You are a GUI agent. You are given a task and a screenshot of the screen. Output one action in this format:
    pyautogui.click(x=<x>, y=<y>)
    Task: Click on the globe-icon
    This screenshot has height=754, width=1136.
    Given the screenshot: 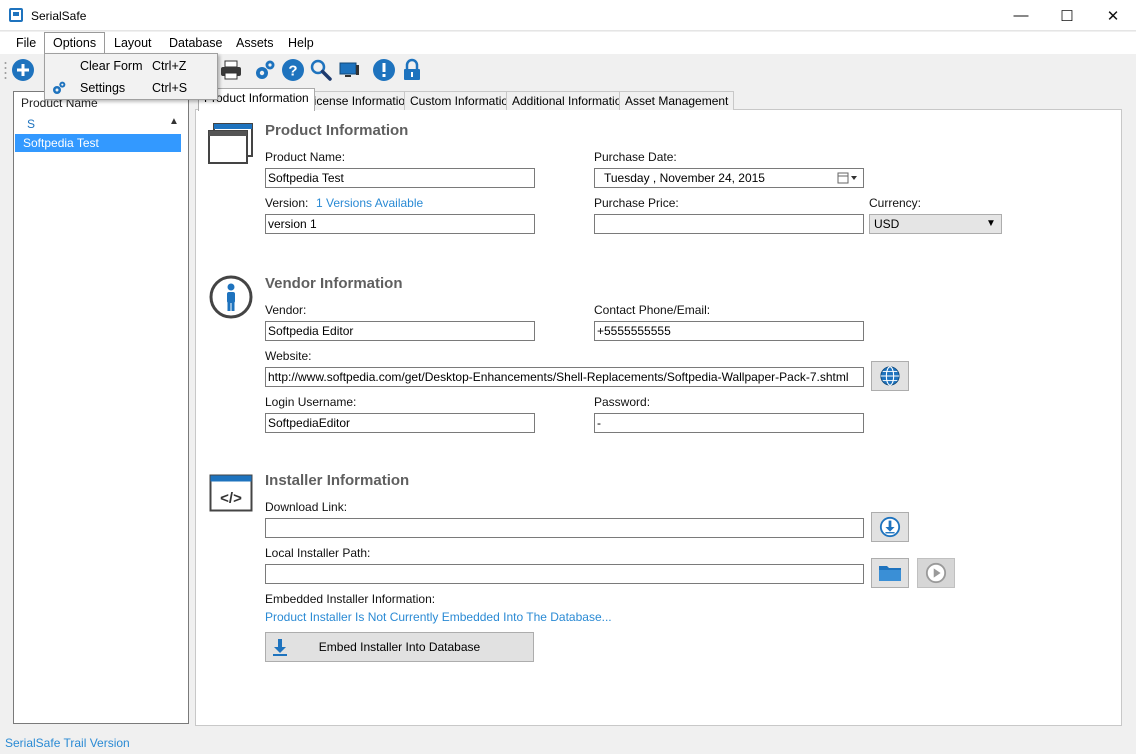 What is the action you would take?
    pyautogui.click(x=890, y=376)
    